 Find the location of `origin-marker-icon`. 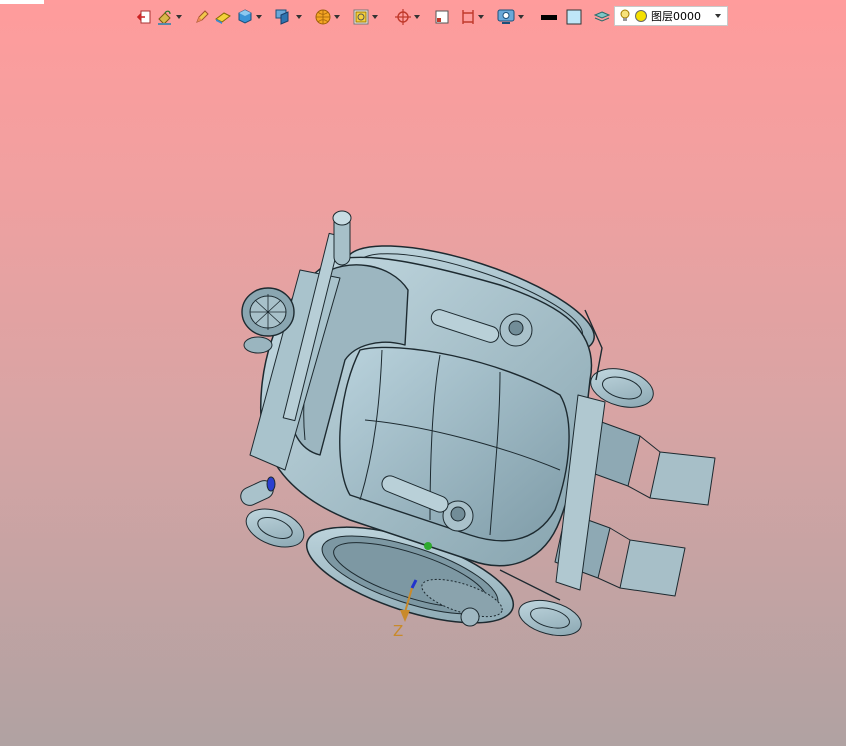

origin-marker-icon is located at coordinates (428, 546).